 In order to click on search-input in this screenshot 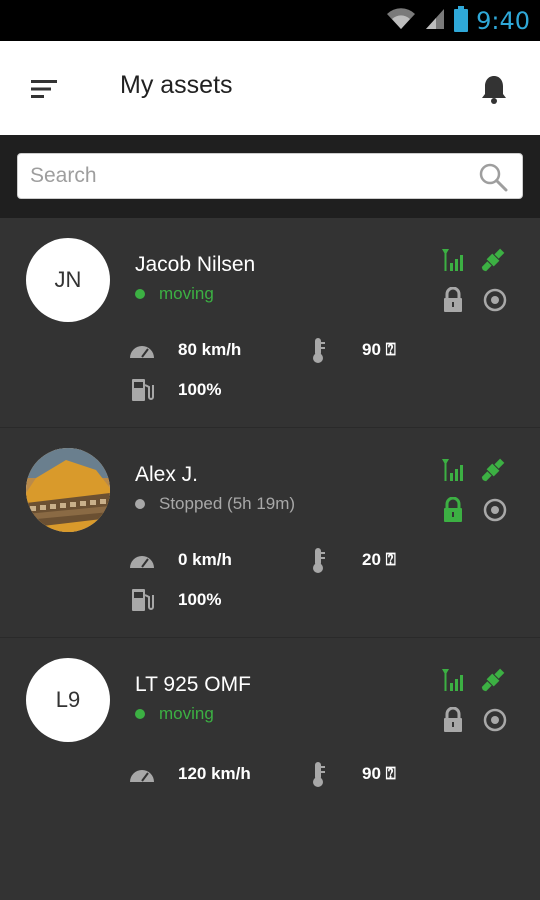, I will do `click(250, 176)`.